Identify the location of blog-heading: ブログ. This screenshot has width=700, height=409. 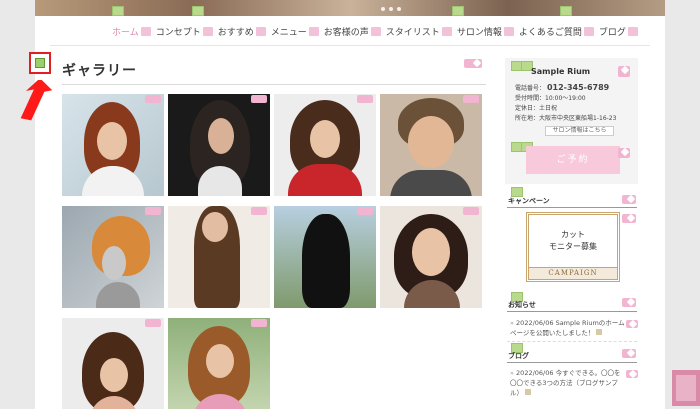
(518, 356).